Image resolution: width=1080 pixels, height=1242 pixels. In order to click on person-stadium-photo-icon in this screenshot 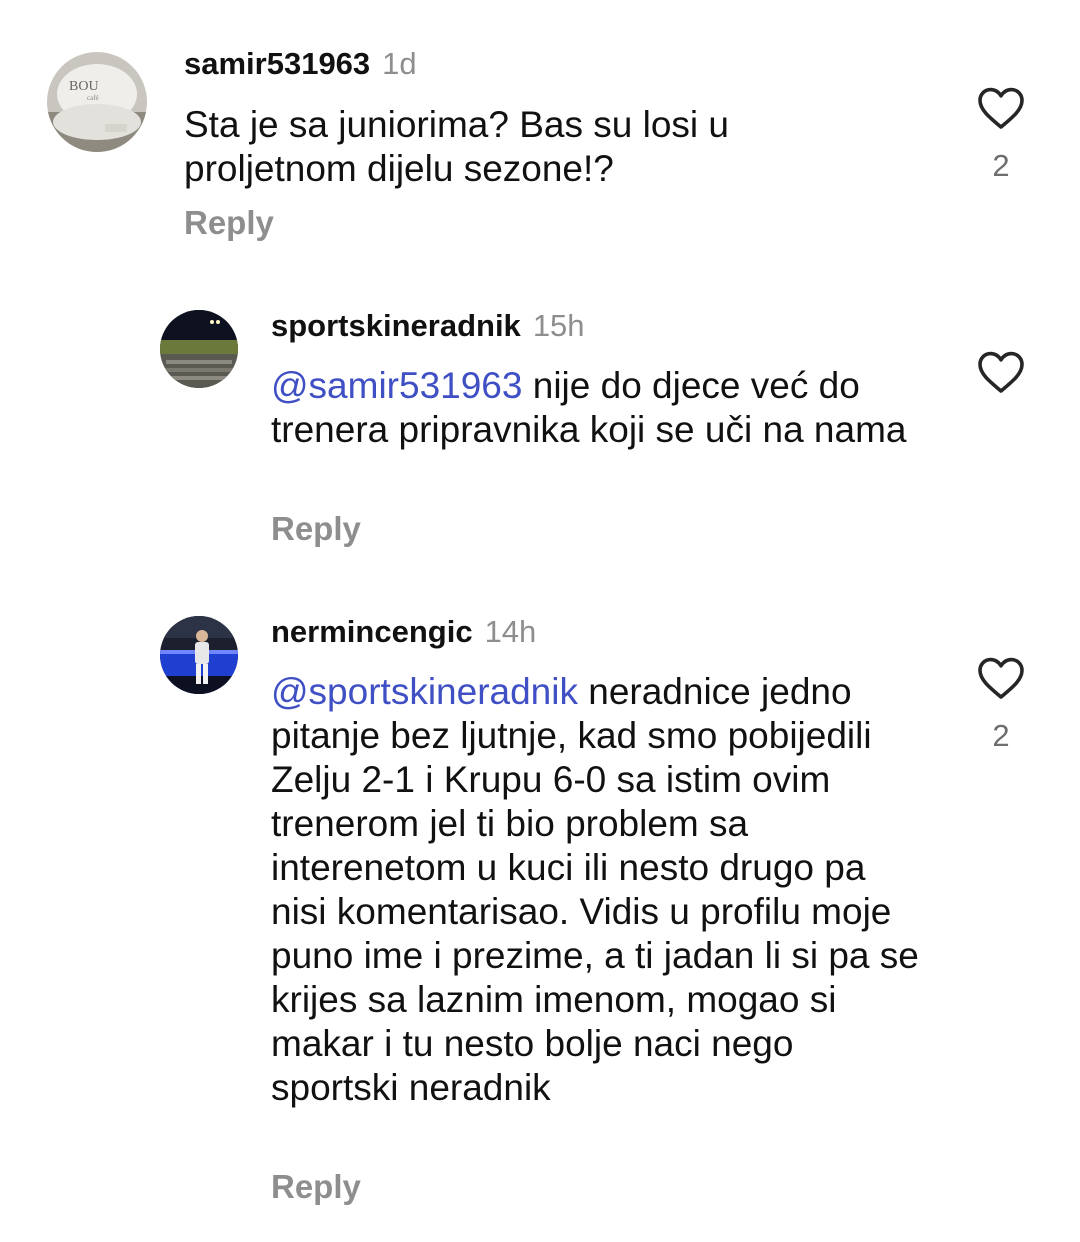, I will do `click(199, 655)`.